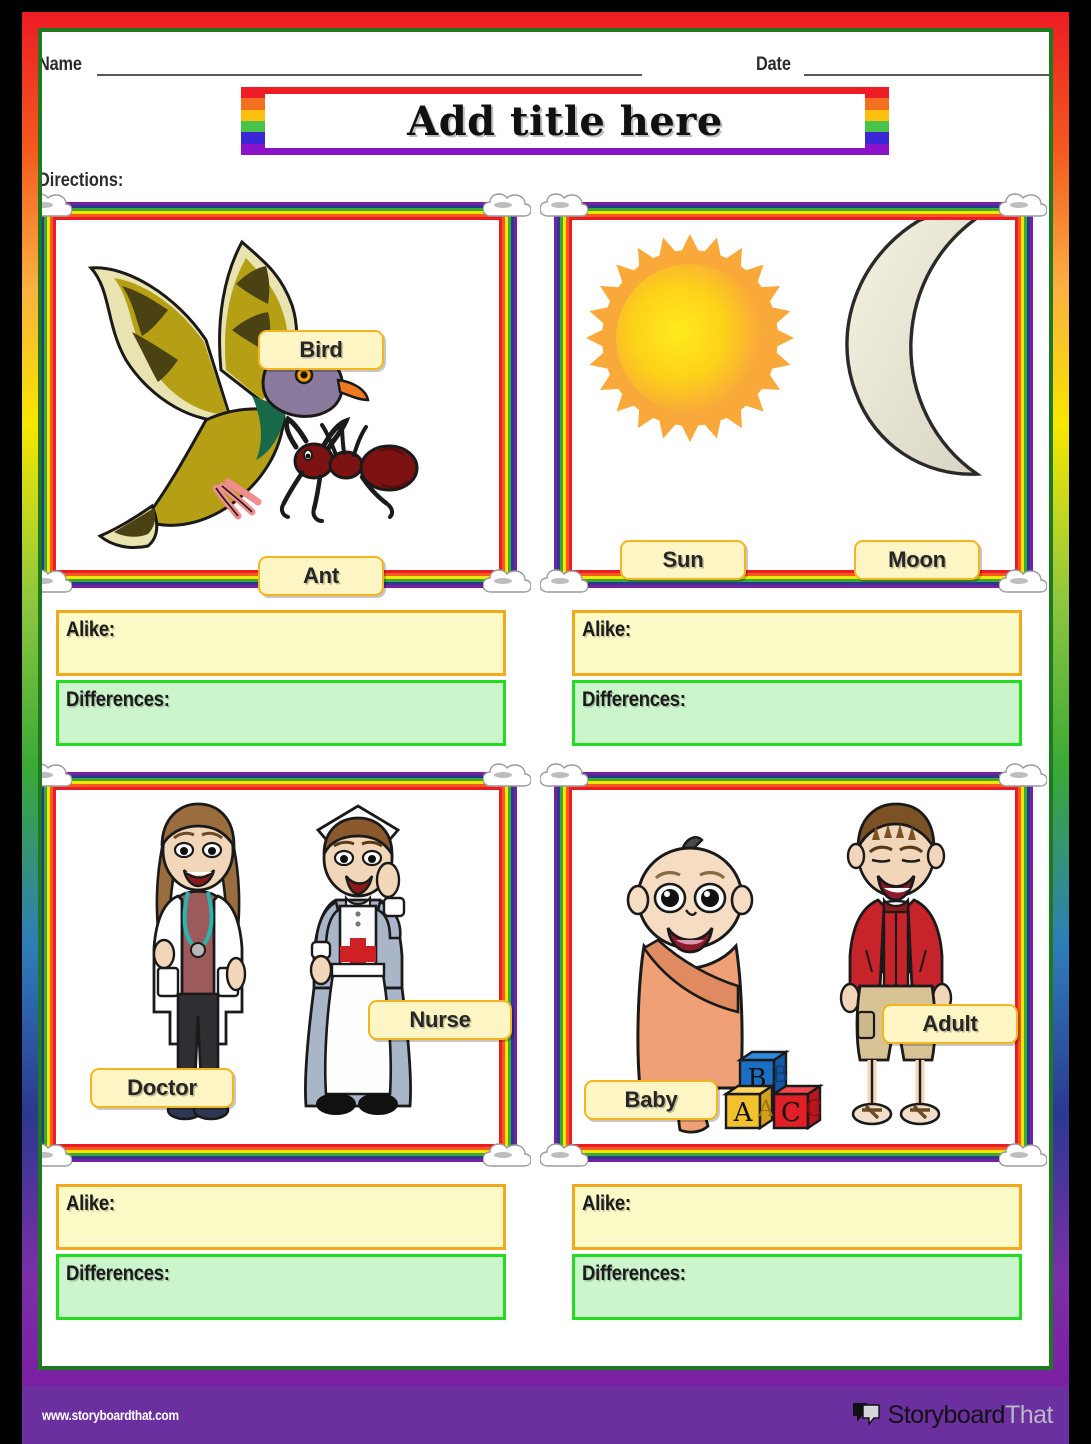 Image resolution: width=1091 pixels, height=1444 pixels. I want to click on storyboardthat-logo: StoryboardThat, so click(952, 1415).